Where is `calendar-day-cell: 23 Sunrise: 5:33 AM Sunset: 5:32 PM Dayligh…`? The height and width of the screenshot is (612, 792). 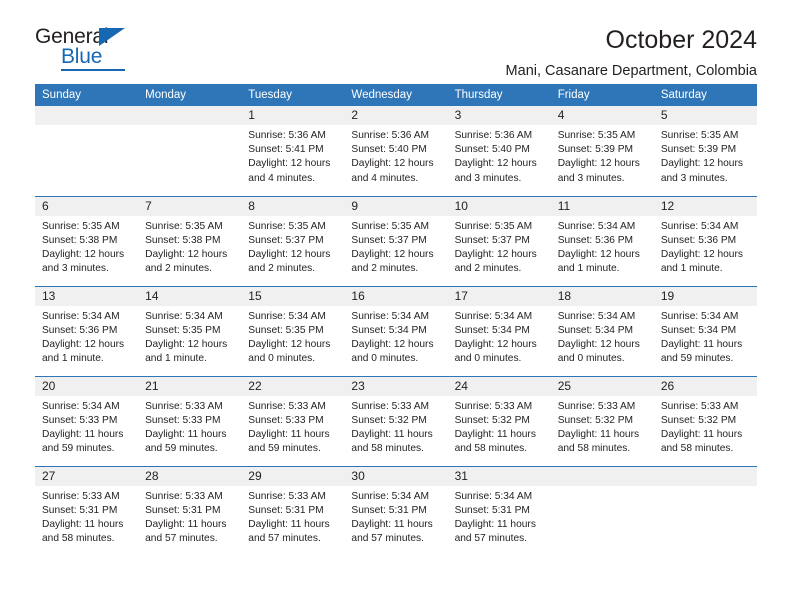
calendar-day-cell: 23 Sunrise: 5:33 AM Sunset: 5:32 PM Dayligh… is located at coordinates (396, 420).